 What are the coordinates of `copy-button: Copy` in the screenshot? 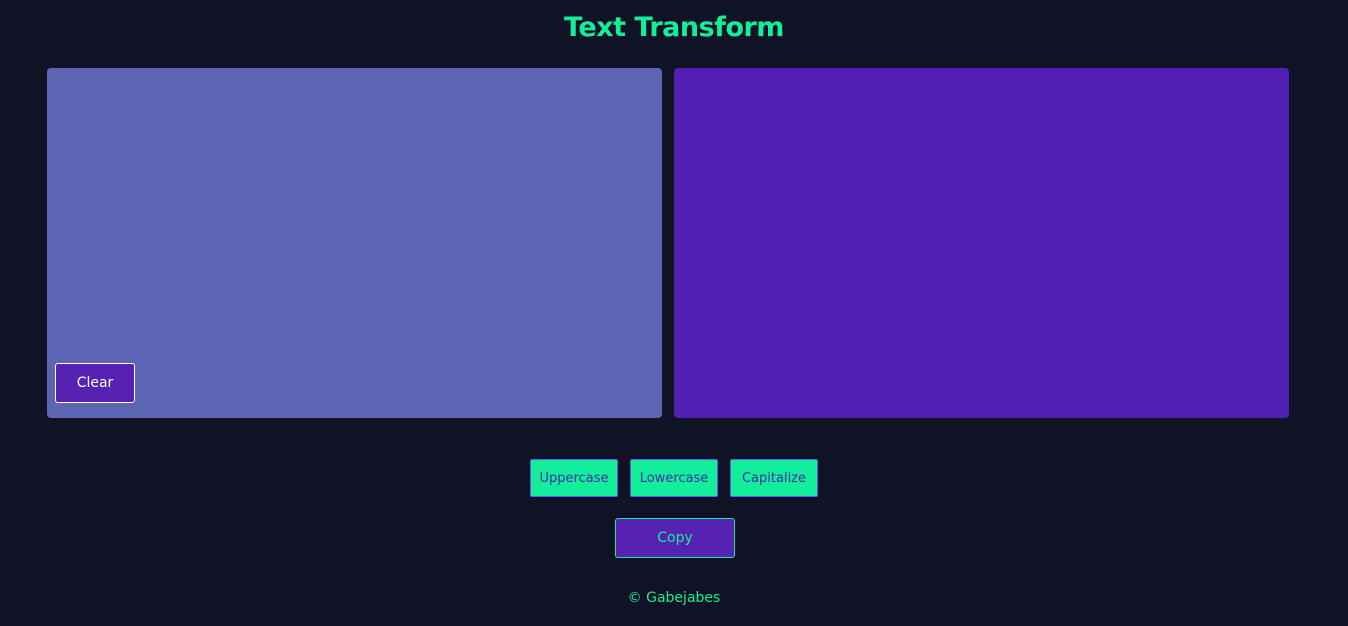 It's located at (675, 538).